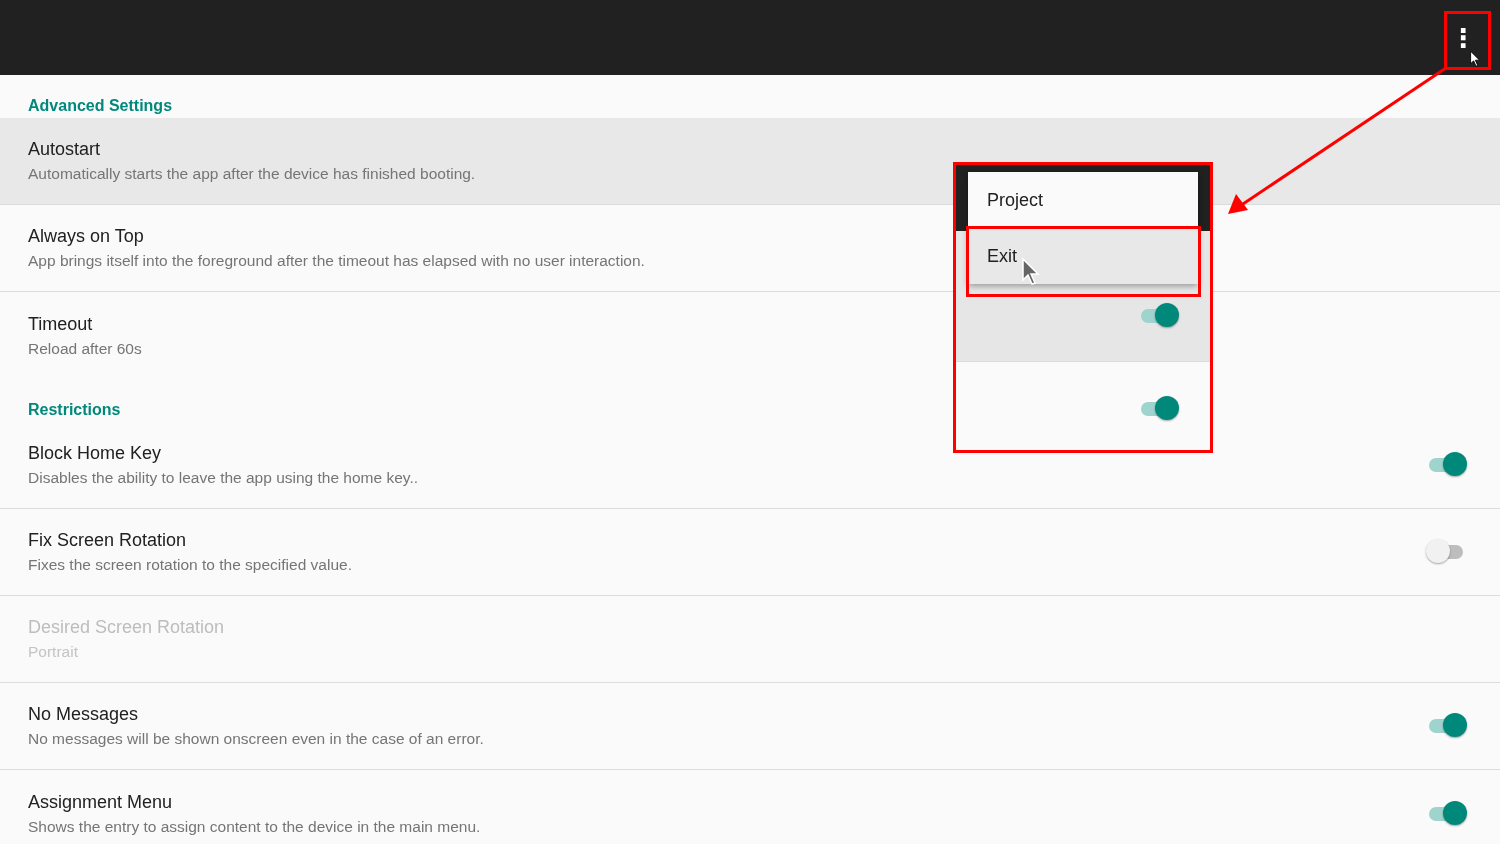 The height and width of the screenshot is (844, 1500). What do you see at coordinates (254, 826) in the screenshot?
I see `setting-summary: Shows the entry to assign content to the device in the main menu.` at bounding box center [254, 826].